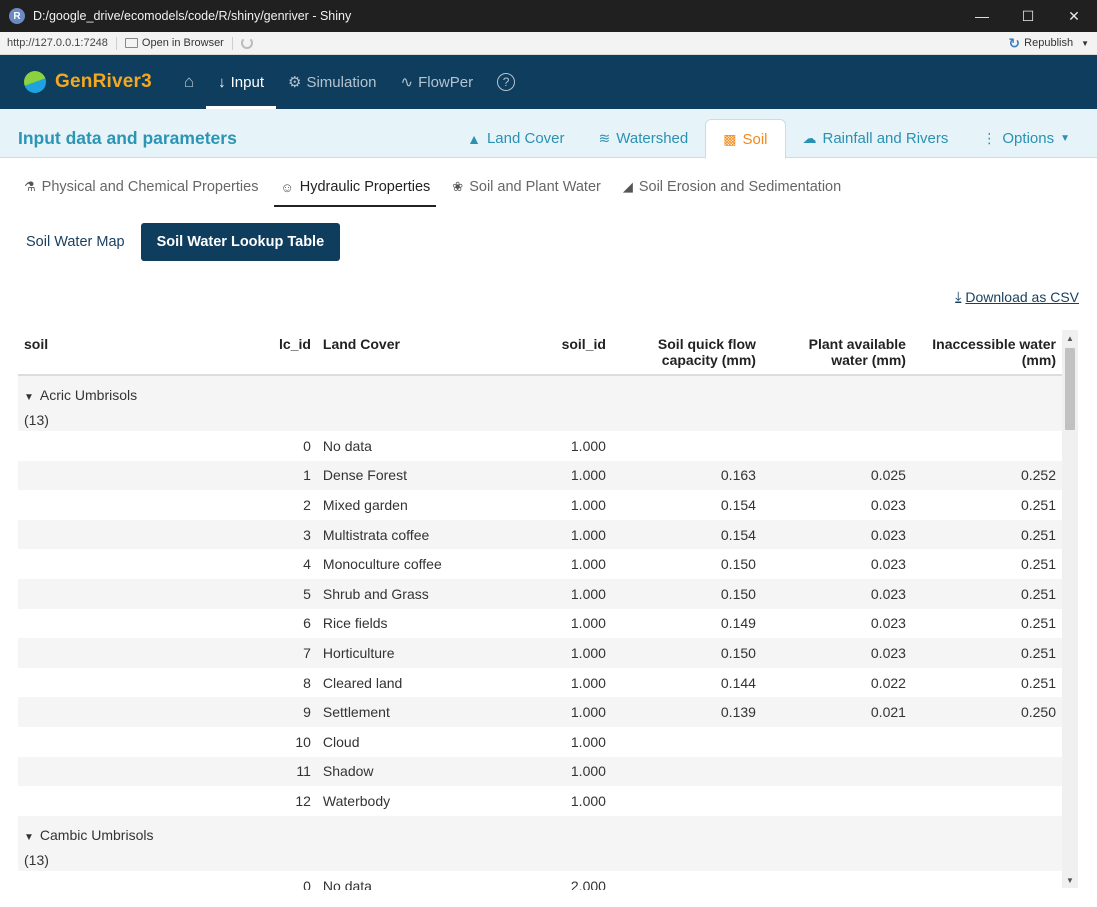  What do you see at coordinates (1022, 296) in the screenshot?
I see `download-label: Download as CSV` at bounding box center [1022, 296].